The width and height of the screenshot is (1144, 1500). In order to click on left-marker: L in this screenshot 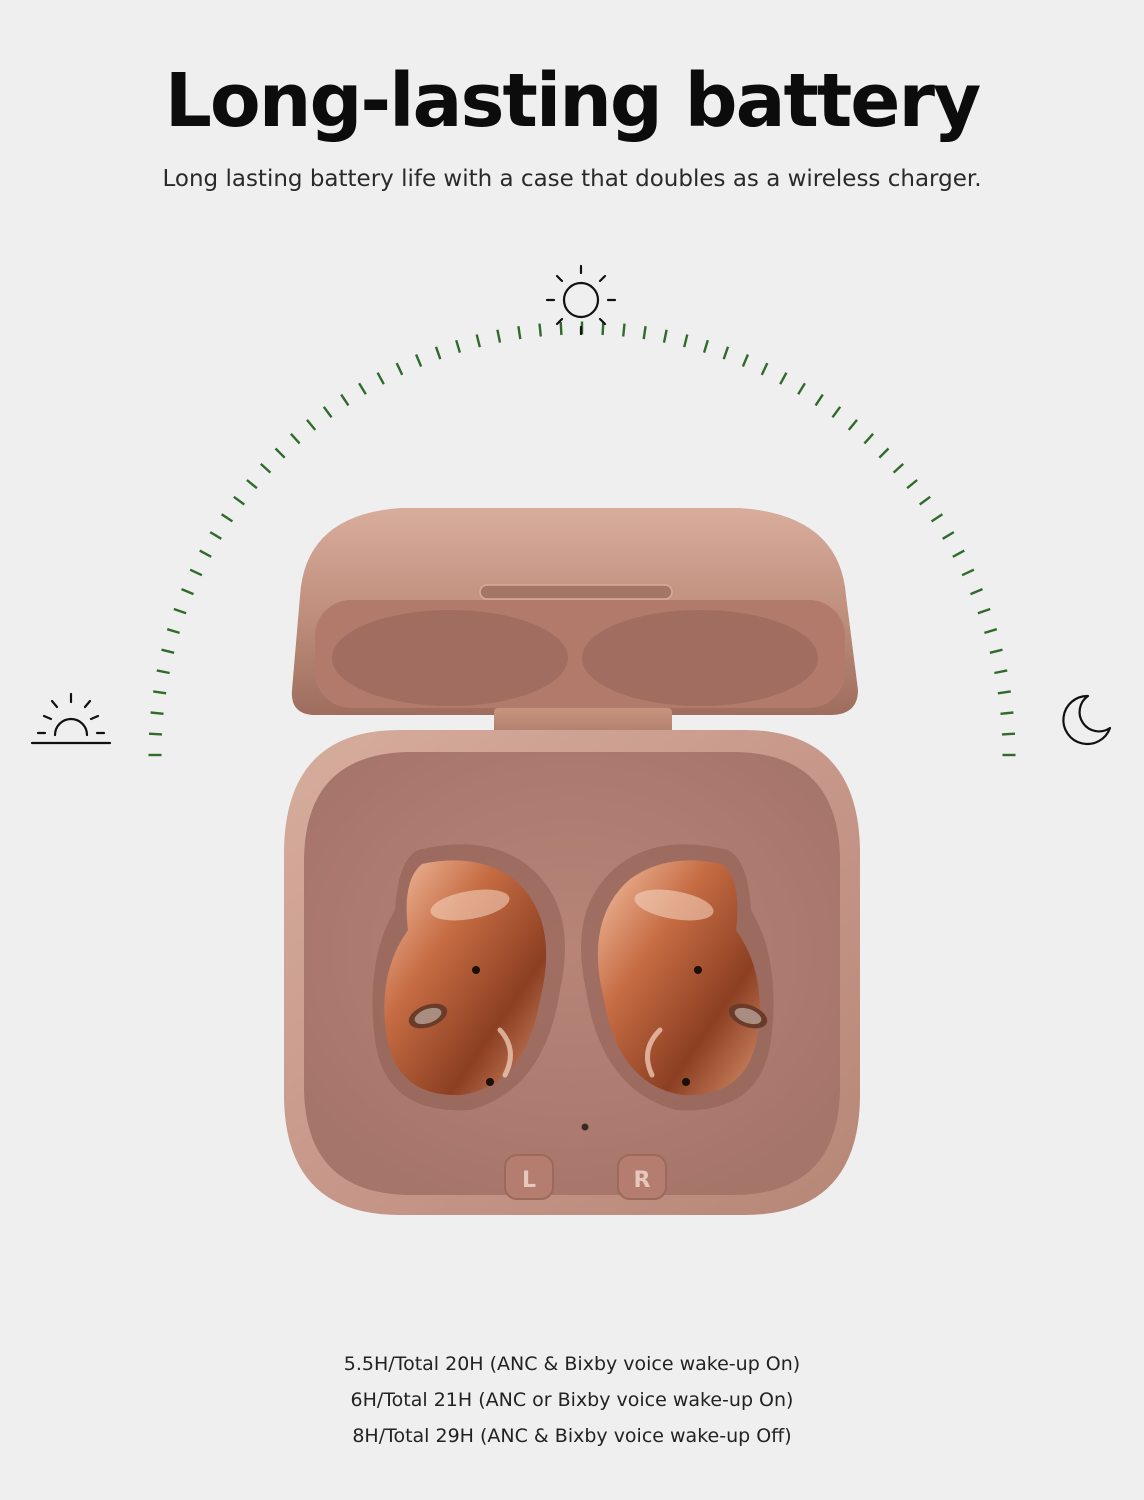, I will do `click(529, 1177)`.